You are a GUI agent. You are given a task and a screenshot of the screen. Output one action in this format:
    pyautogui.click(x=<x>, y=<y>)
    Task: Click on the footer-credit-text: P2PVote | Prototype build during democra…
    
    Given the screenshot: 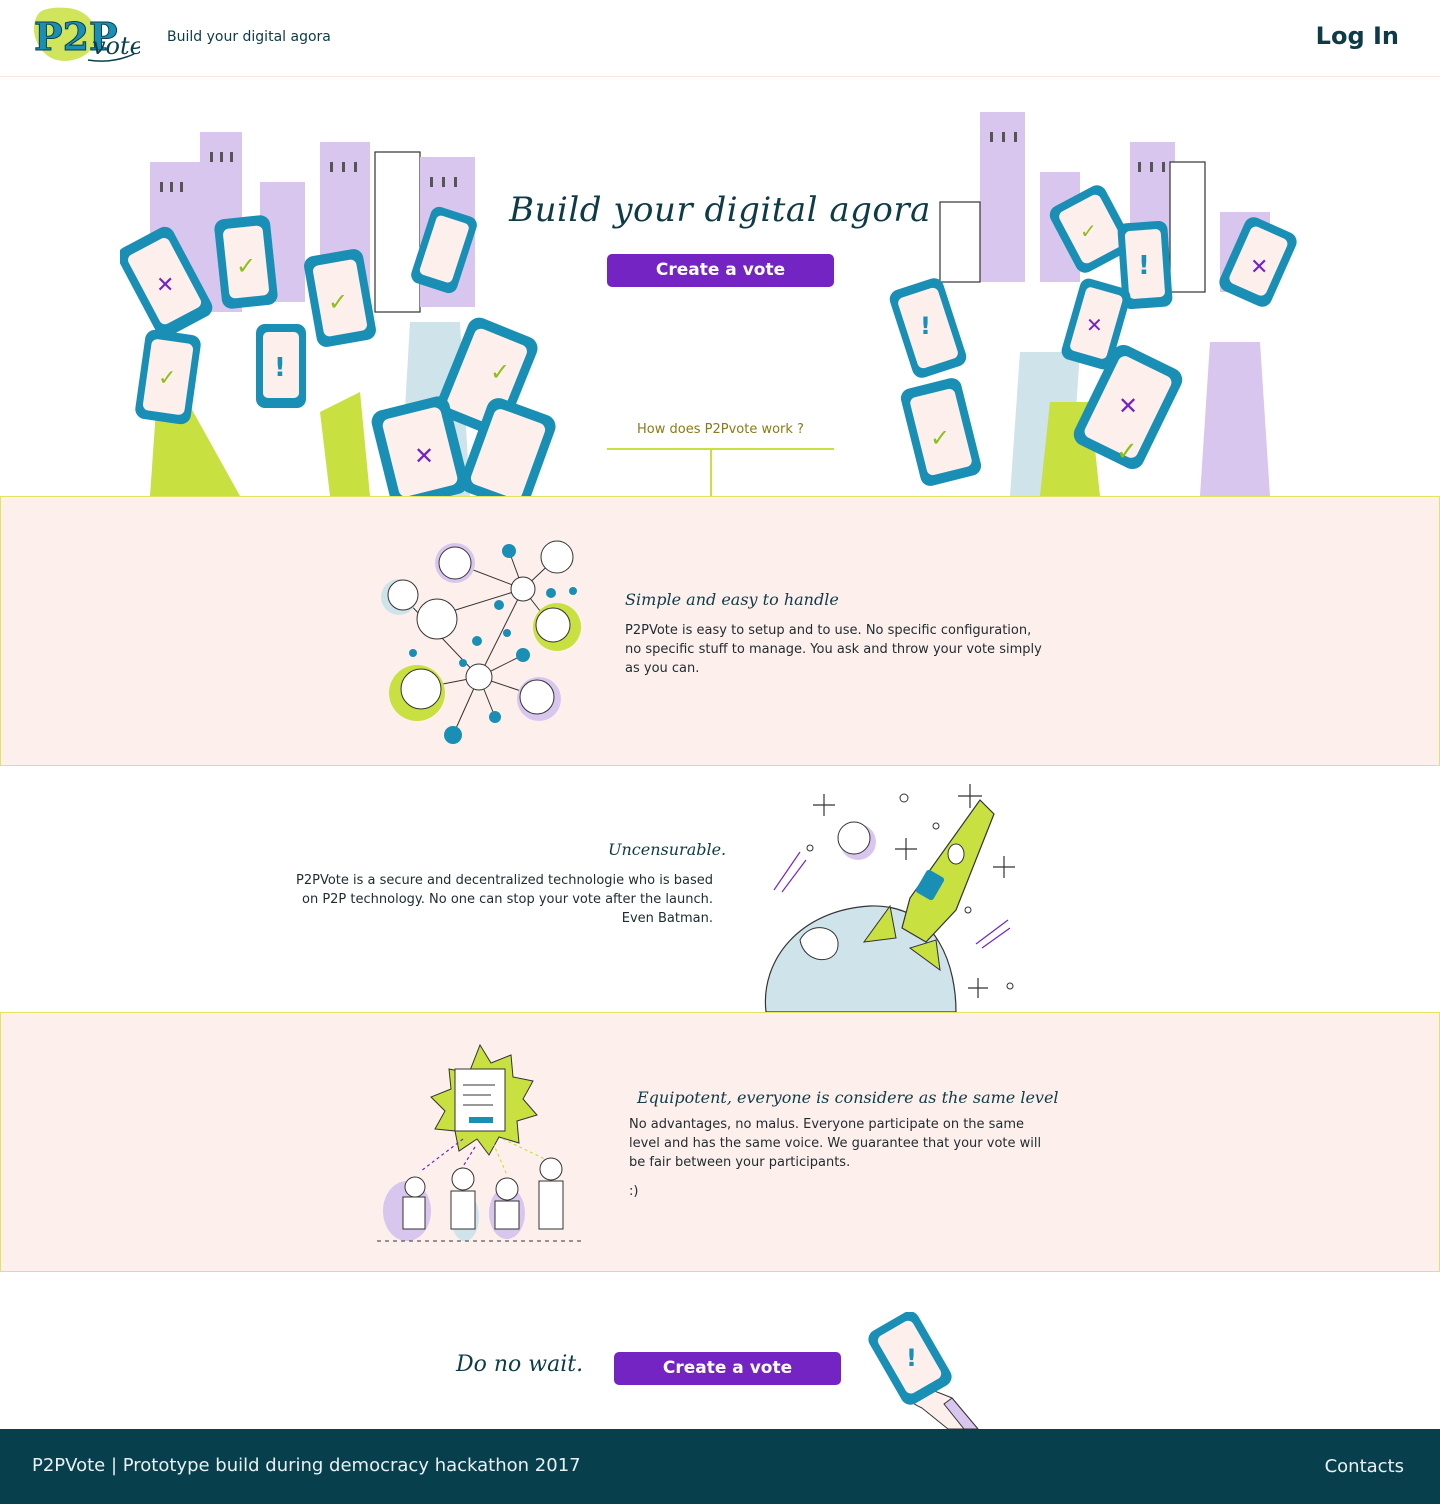 What is the action you would take?
    pyautogui.click(x=306, y=1465)
    